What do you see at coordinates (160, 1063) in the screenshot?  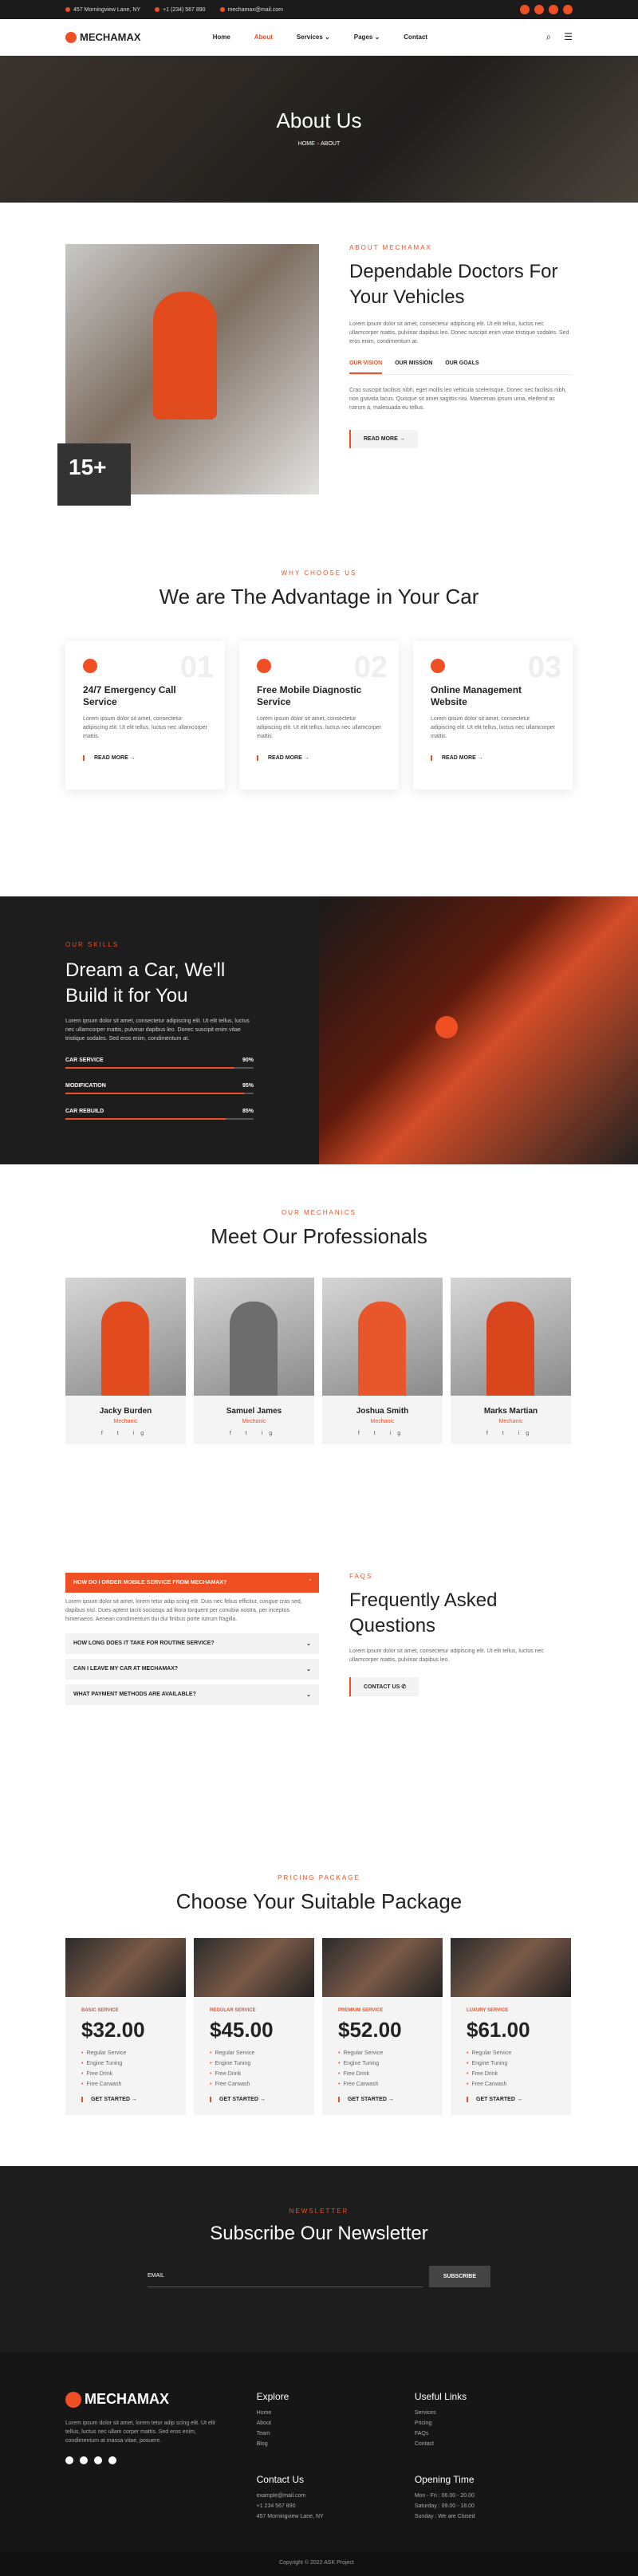 I see `skill-bar: CAR SERVICE 90%` at bounding box center [160, 1063].